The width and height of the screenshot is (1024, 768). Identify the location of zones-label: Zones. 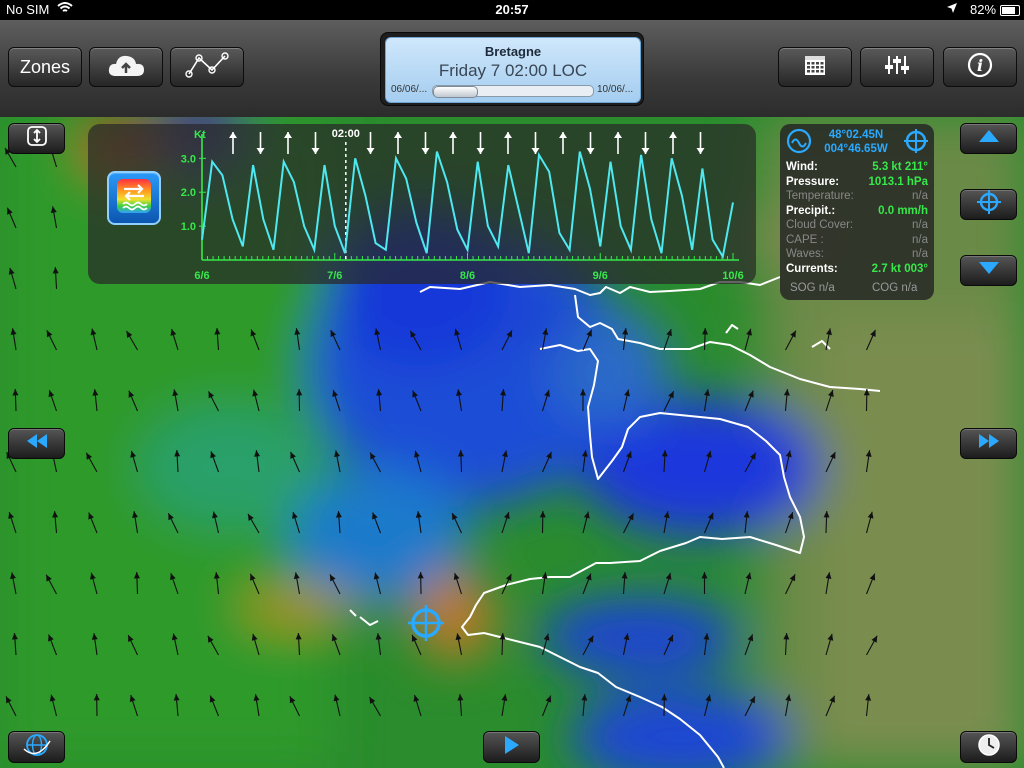
(45, 66).